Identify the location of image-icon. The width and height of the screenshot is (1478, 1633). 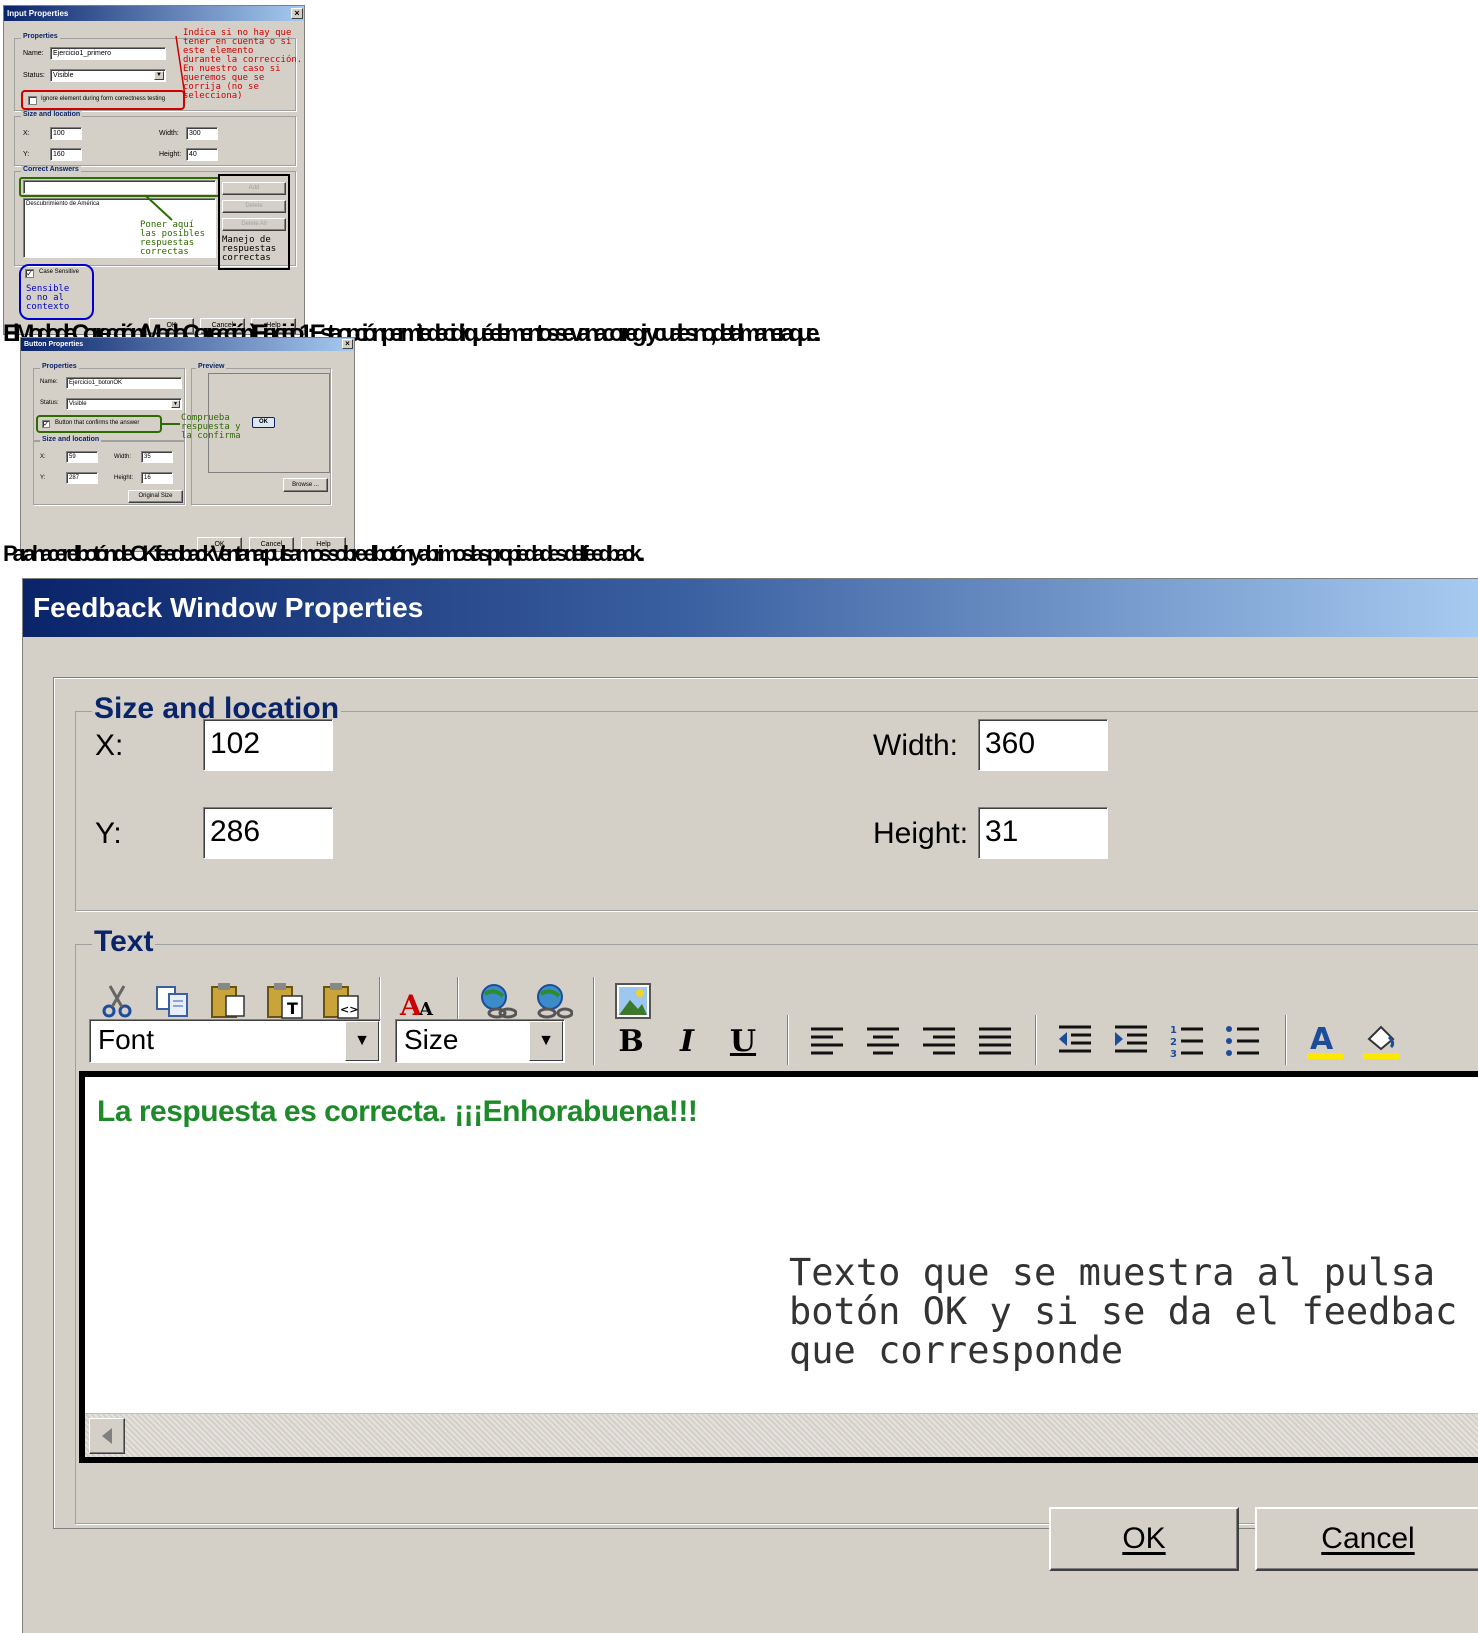
(633, 1001).